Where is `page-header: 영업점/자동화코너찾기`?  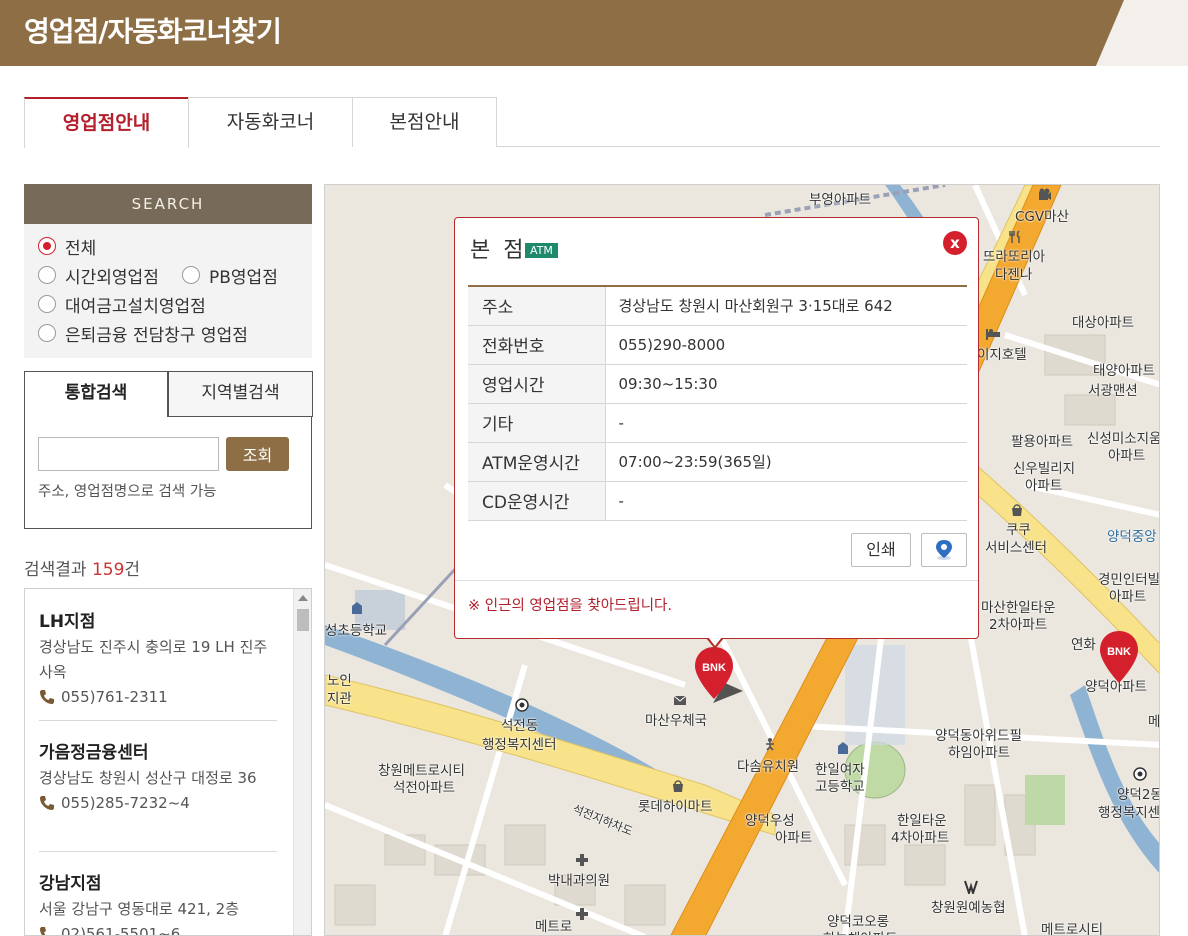
page-header: 영업점/자동화코너찾기 is located at coordinates (594, 33).